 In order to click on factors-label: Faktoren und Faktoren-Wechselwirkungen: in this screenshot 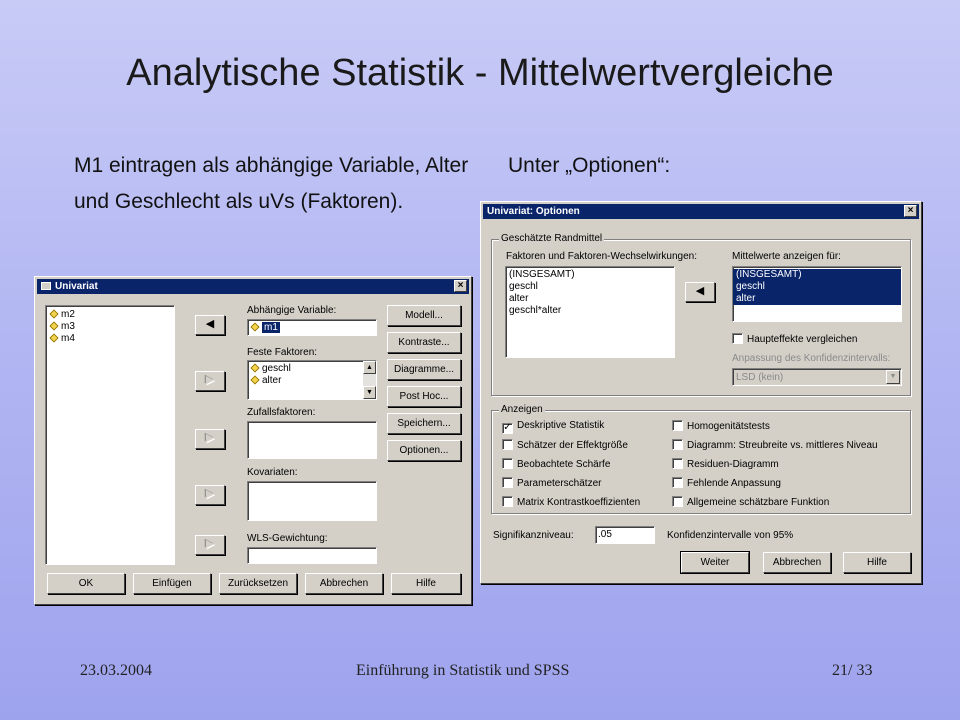, I will do `click(602, 256)`.